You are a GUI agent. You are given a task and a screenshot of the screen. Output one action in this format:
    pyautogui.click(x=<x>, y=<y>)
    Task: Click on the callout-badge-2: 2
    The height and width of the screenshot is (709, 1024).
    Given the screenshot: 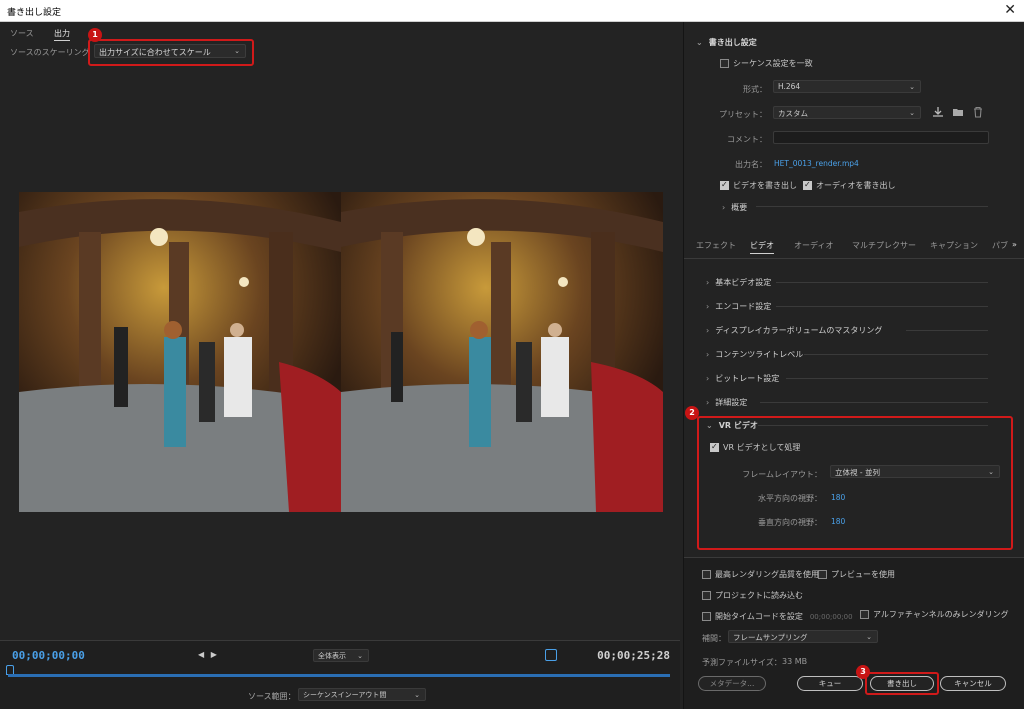 What is the action you would take?
    pyautogui.click(x=692, y=413)
    